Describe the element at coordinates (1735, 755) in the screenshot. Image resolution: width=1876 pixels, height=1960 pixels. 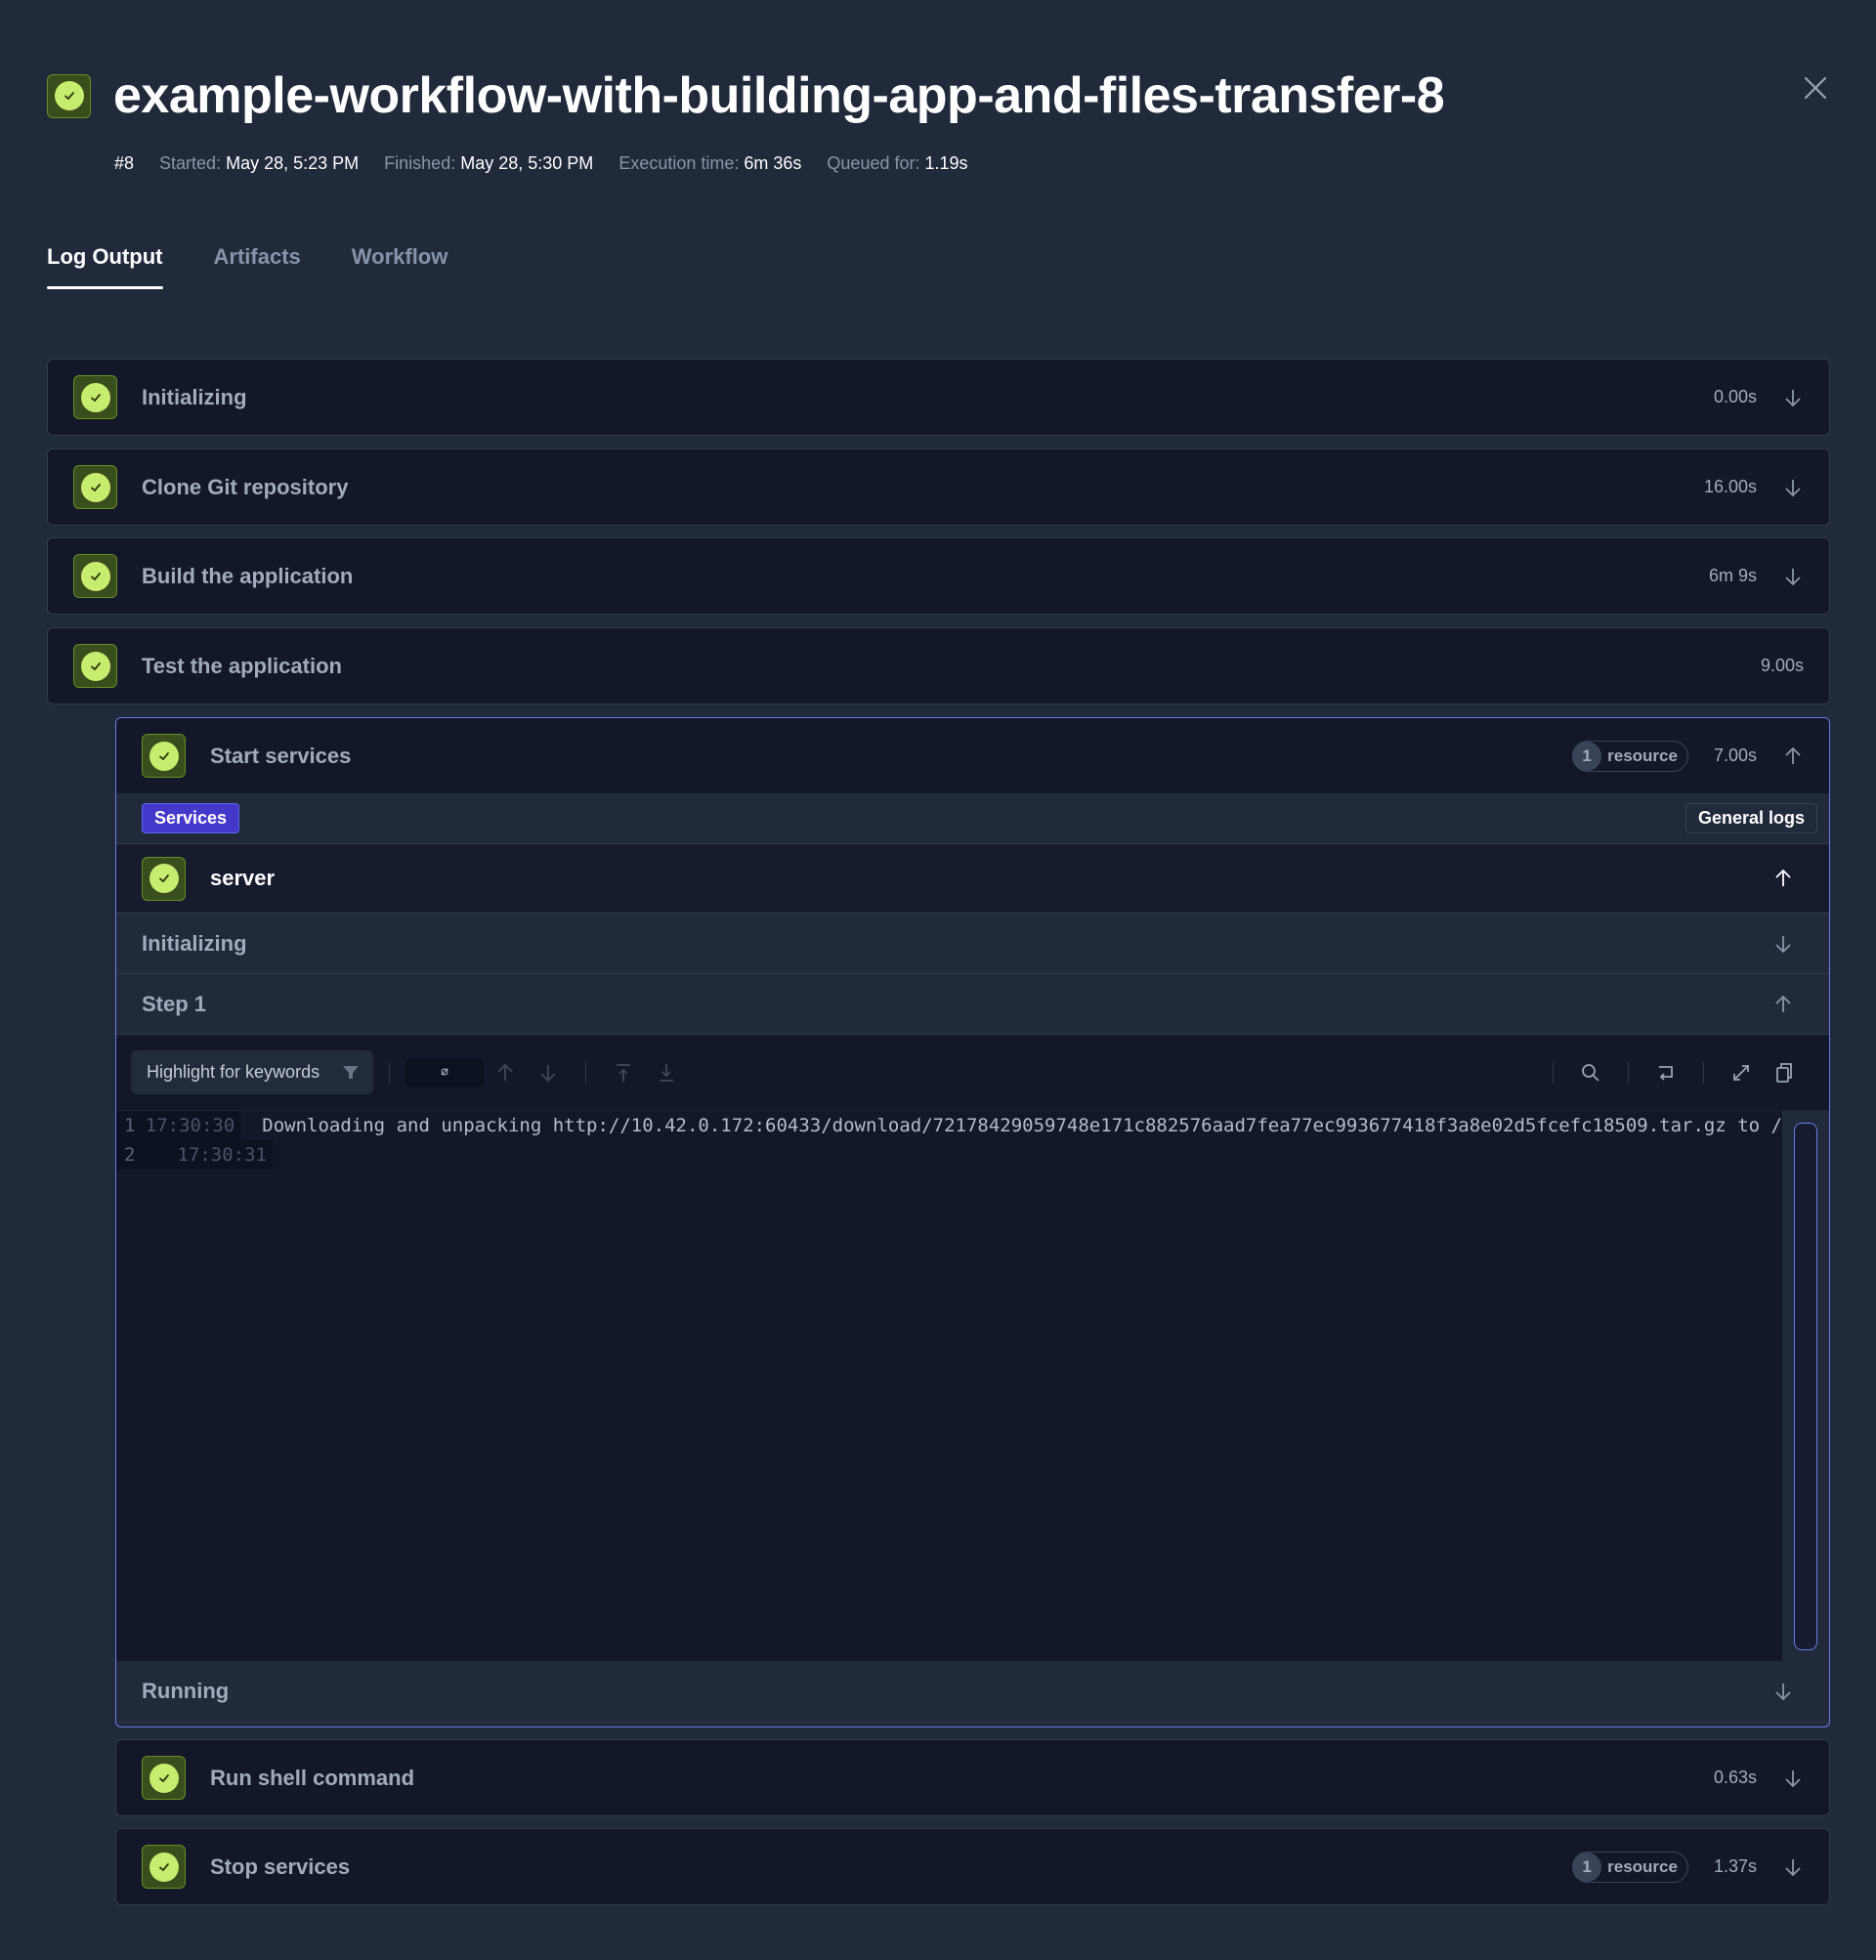
I see `step-duration: 7.00s` at that location.